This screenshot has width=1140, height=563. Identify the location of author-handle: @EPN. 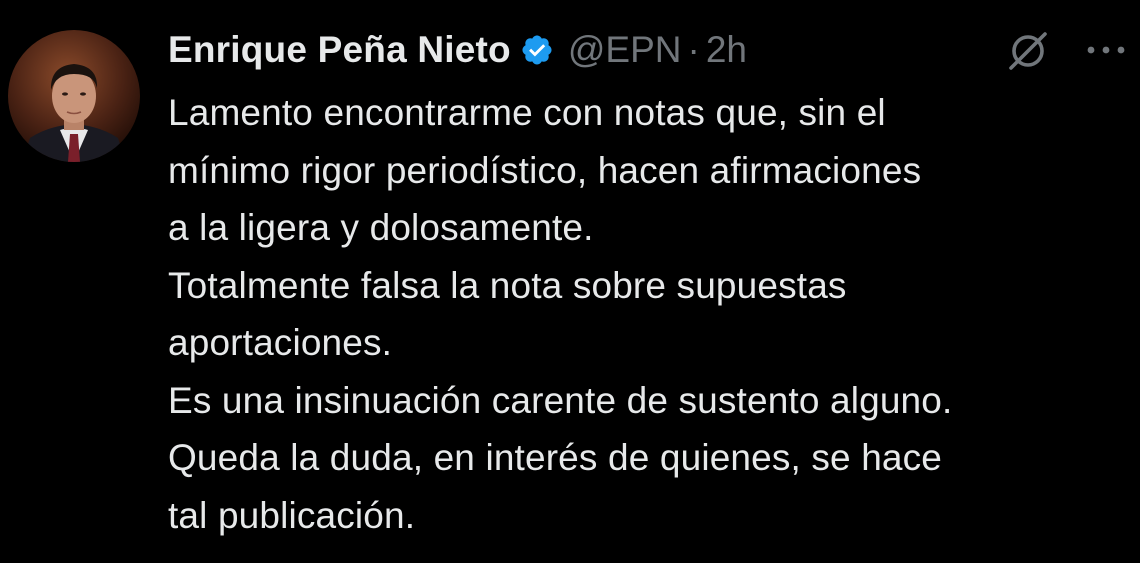
(625, 50).